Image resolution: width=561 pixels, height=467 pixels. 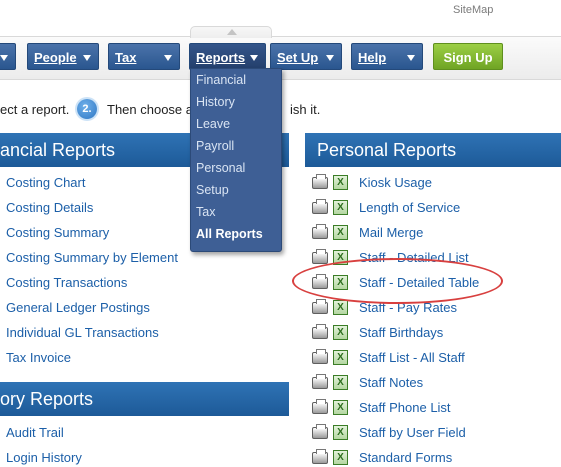 What do you see at coordinates (55, 57) in the screenshot?
I see `nav-people-label: People` at bounding box center [55, 57].